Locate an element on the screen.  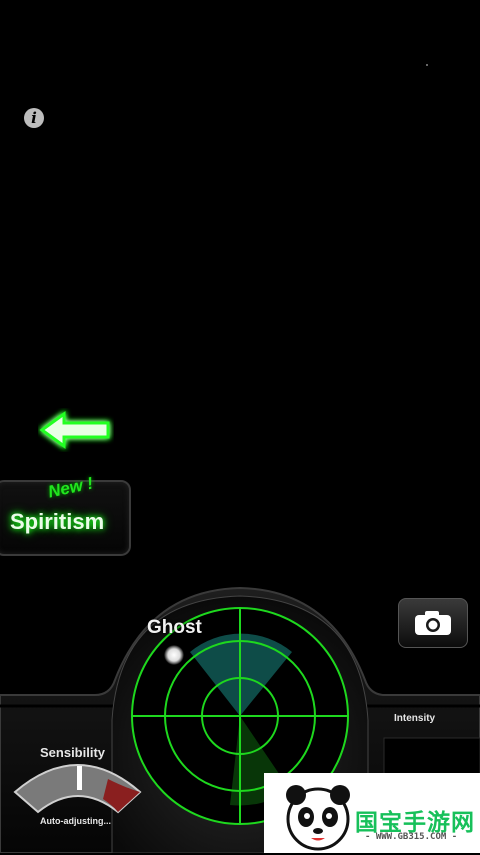
info-icon: i is located at coordinates (34, 118).